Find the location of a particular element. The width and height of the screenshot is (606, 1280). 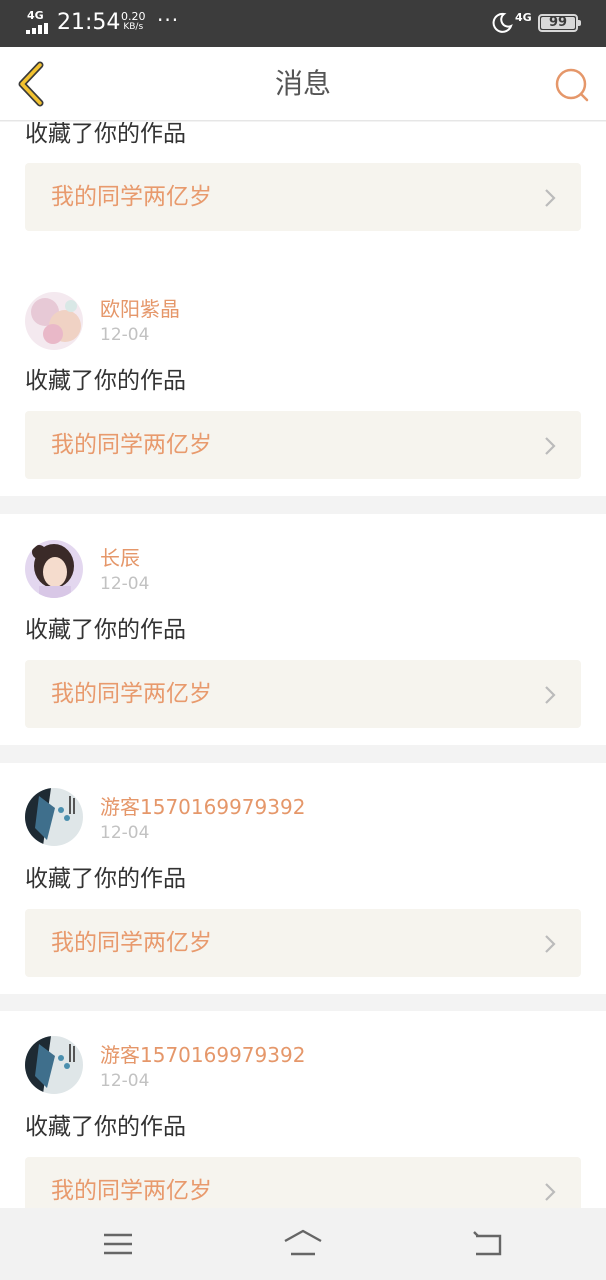

network-speed: 0.20 KB/s is located at coordinates (133, 21).